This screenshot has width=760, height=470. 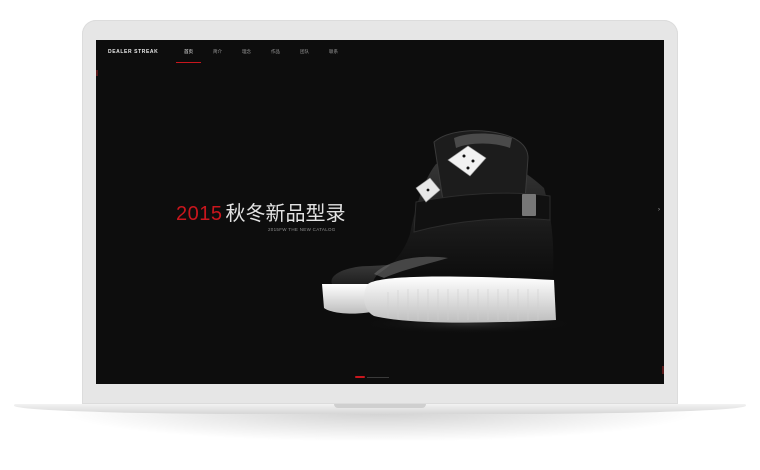 What do you see at coordinates (188, 55) in the screenshot?
I see `nav-item-home: 首页` at bounding box center [188, 55].